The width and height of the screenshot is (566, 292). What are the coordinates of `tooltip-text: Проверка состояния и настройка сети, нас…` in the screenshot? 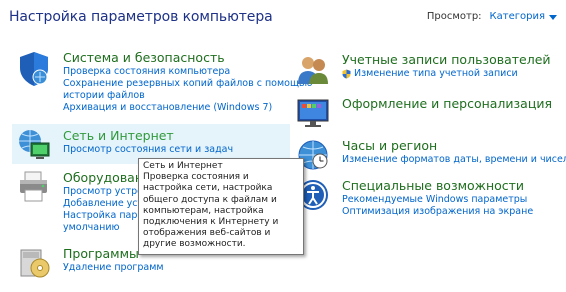 It's located at (211, 211).